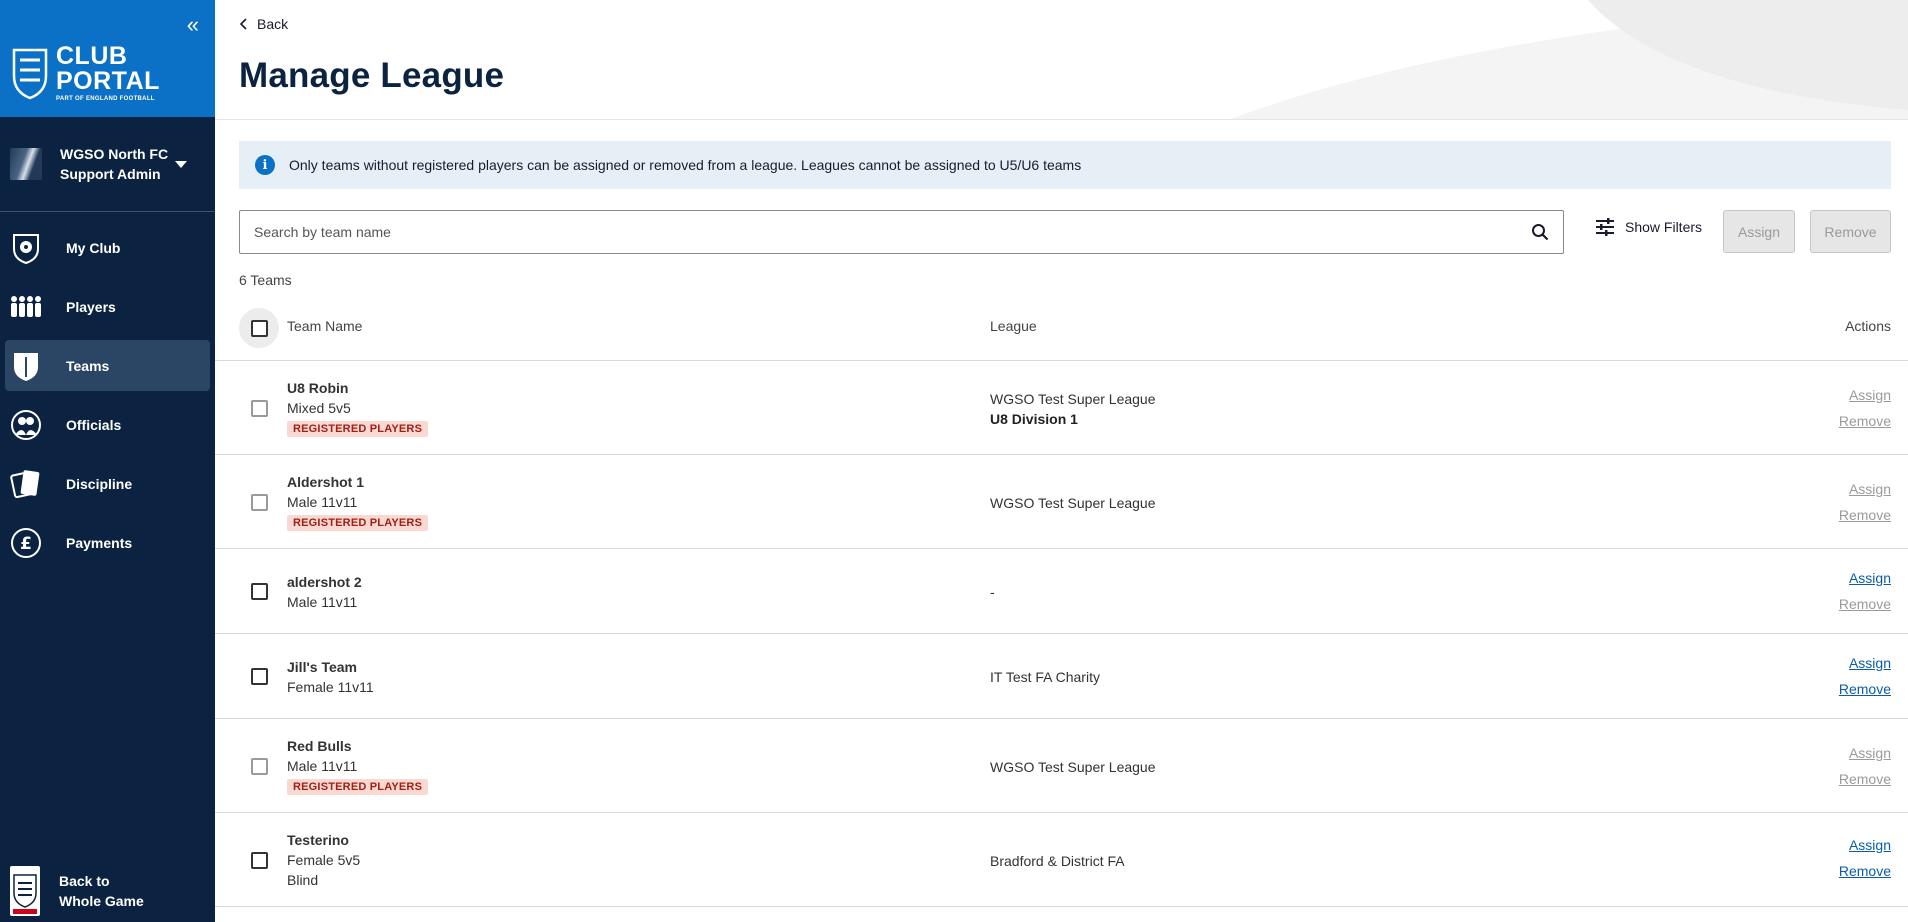 The height and width of the screenshot is (922, 1908). I want to click on sidebar-item-label: Discipline, so click(99, 483).